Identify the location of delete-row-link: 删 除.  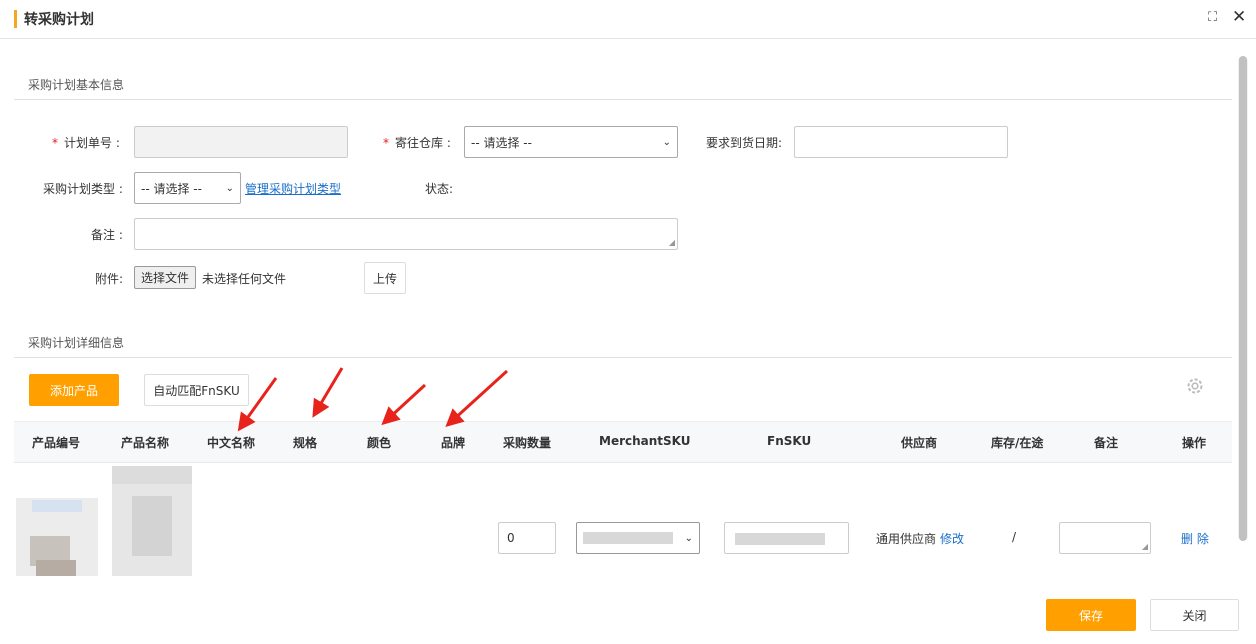
(1195, 538).